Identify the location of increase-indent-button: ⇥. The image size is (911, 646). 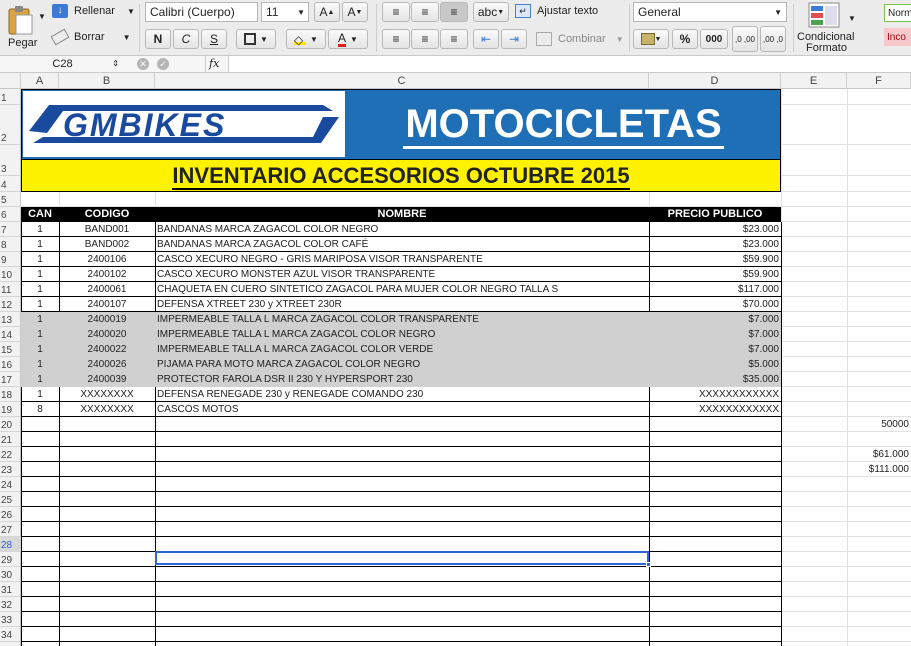
(514, 39).